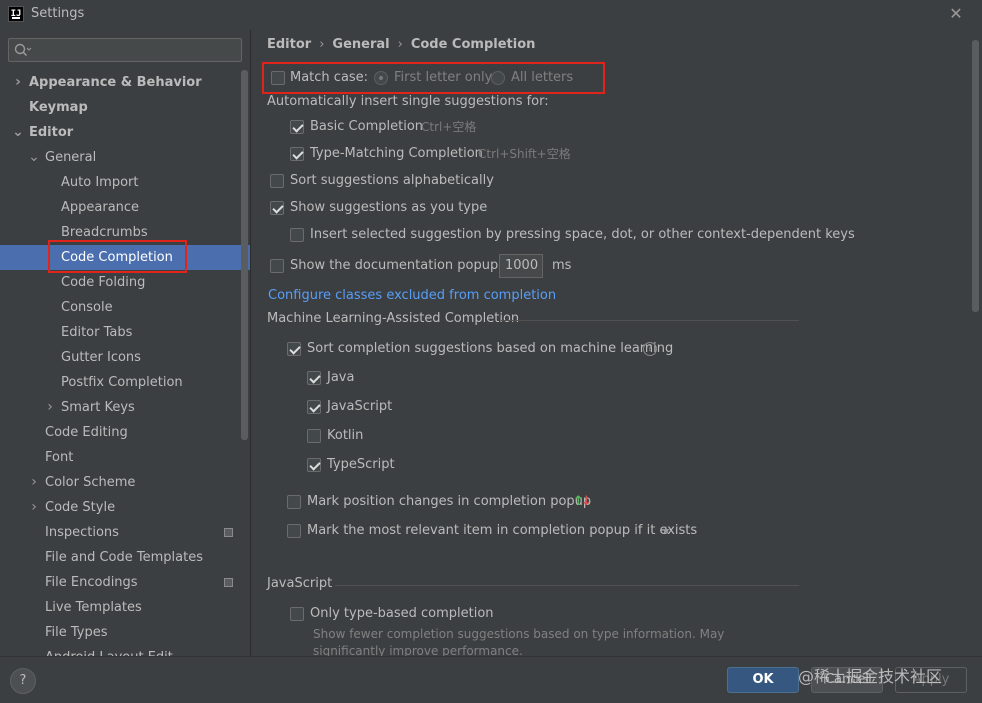 The height and width of the screenshot is (703, 982). Describe the element at coordinates (393, 318) in the screenshot. I see `ml-section-header: Machine Learning-Assisted Completion` at that location.